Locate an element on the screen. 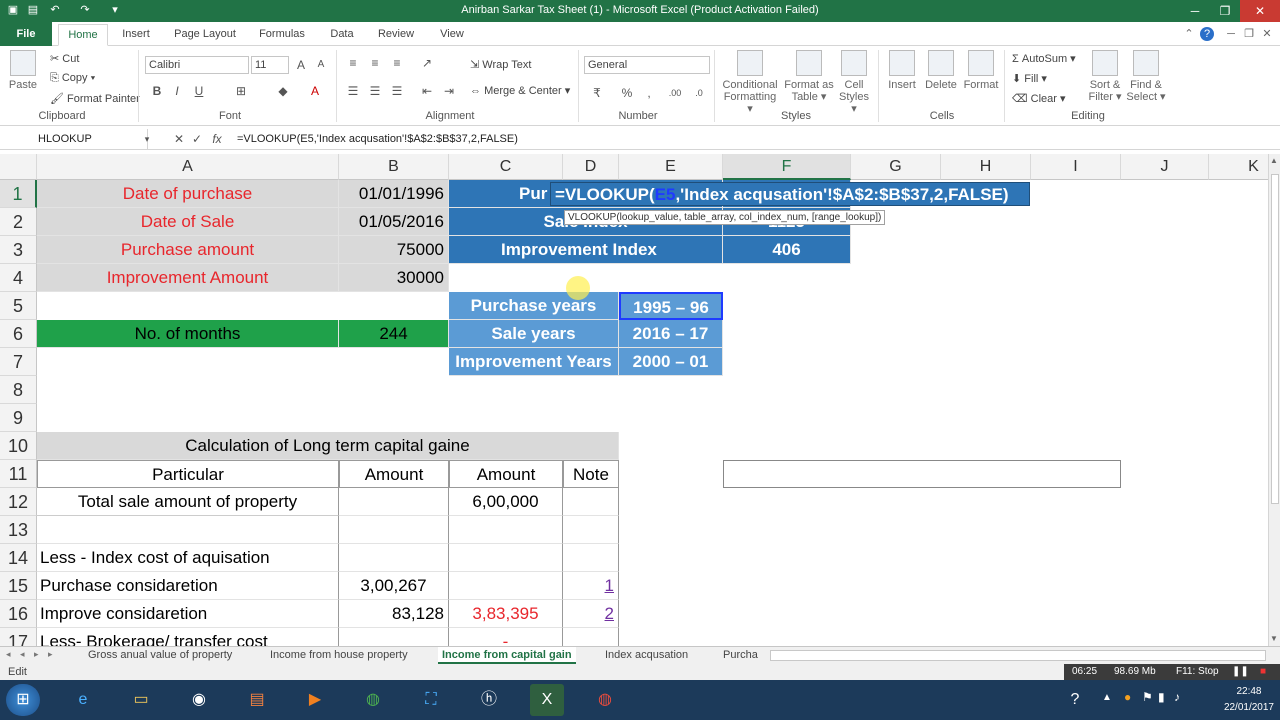 The height and width of the screenshot is (720, 1280). cell-b4: 30000 is located at coordinates (394, 278).